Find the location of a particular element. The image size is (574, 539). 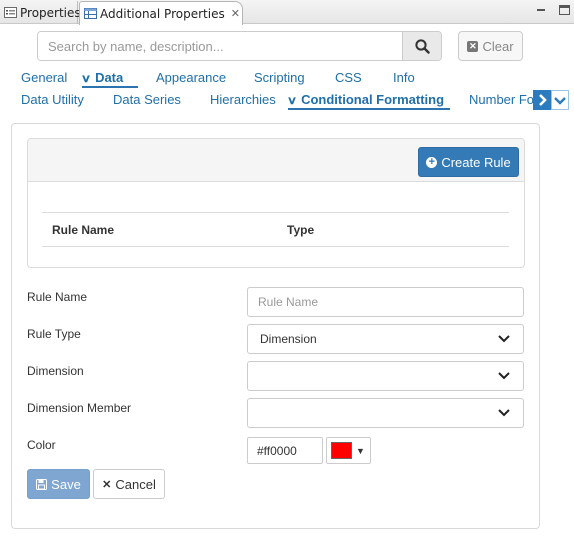

tab-hierarchies: Hierarchies is located at coordinates (243, 100).